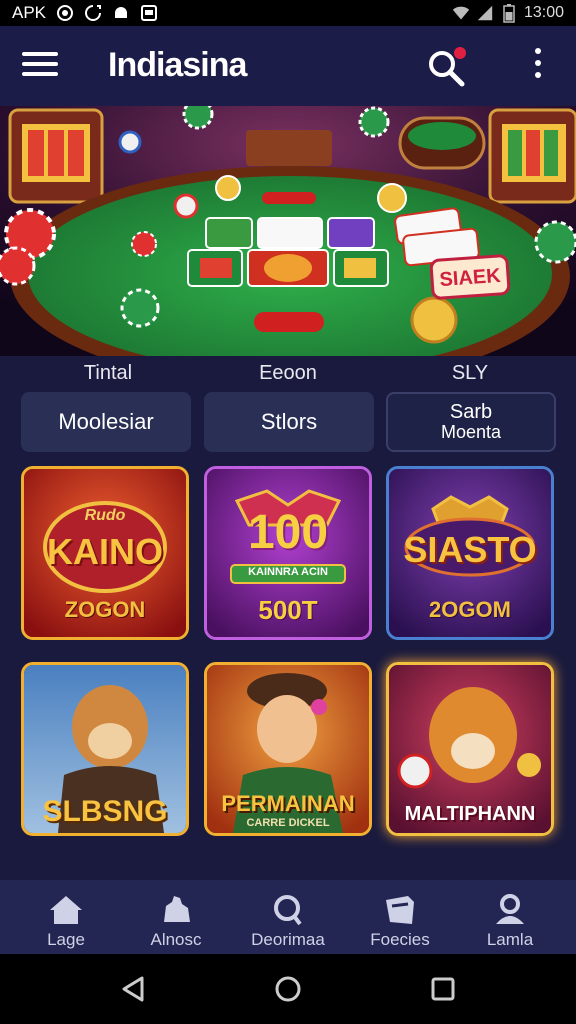  What do you see at coordinates (288, 252) in the screenshot?
I see `table-cards` at bounding box center [288, 252].